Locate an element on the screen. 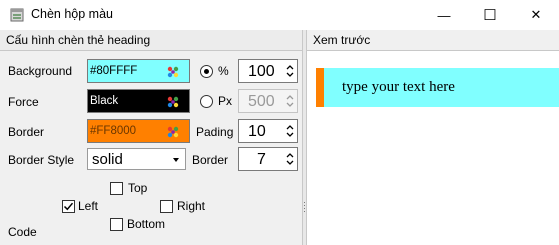  border-style-select: solid is located at coordinates (136, 159).